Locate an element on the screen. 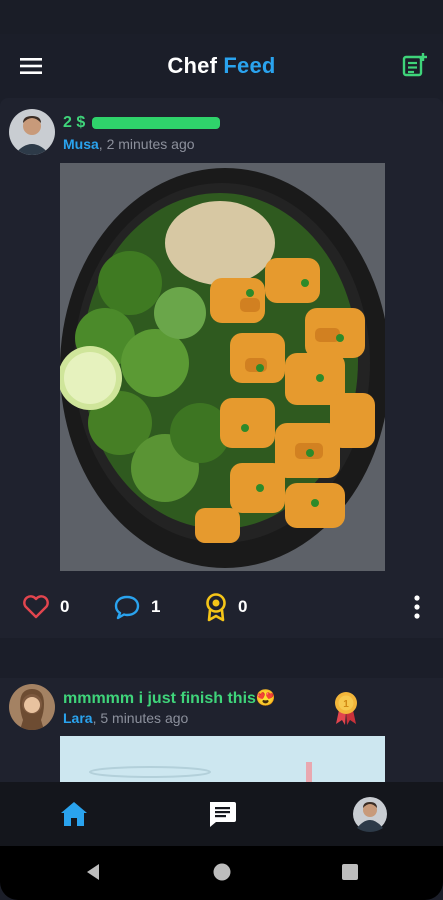  comment-icon is located at coordinates (127, 607).